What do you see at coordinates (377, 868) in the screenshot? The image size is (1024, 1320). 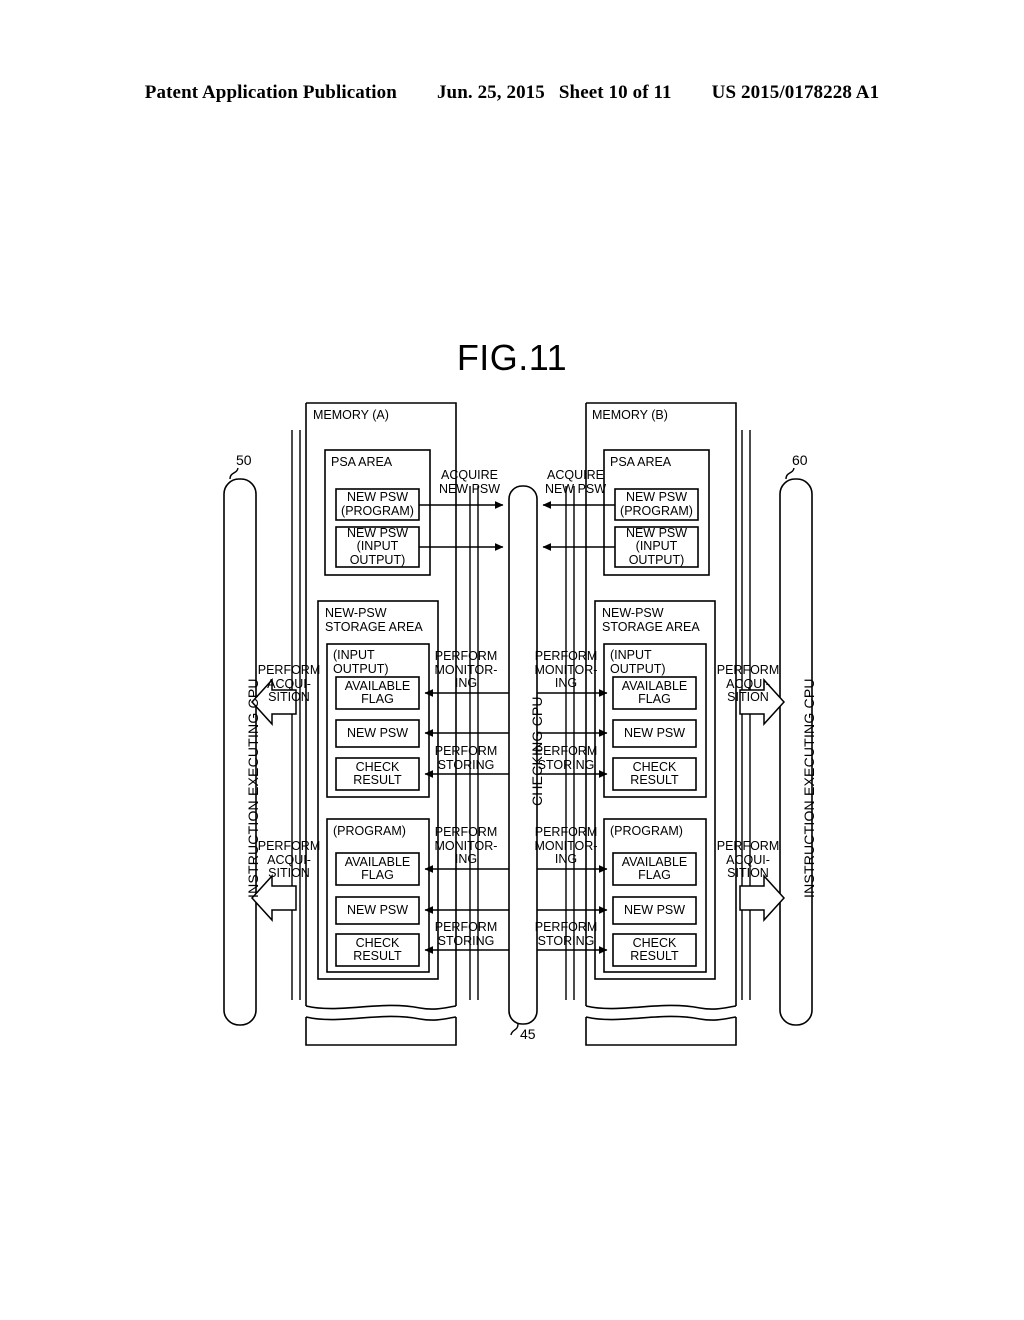 I see `memory-a-prog-available-flag-label: AVAILABLE FLAG` at bounding box center [377, 868].